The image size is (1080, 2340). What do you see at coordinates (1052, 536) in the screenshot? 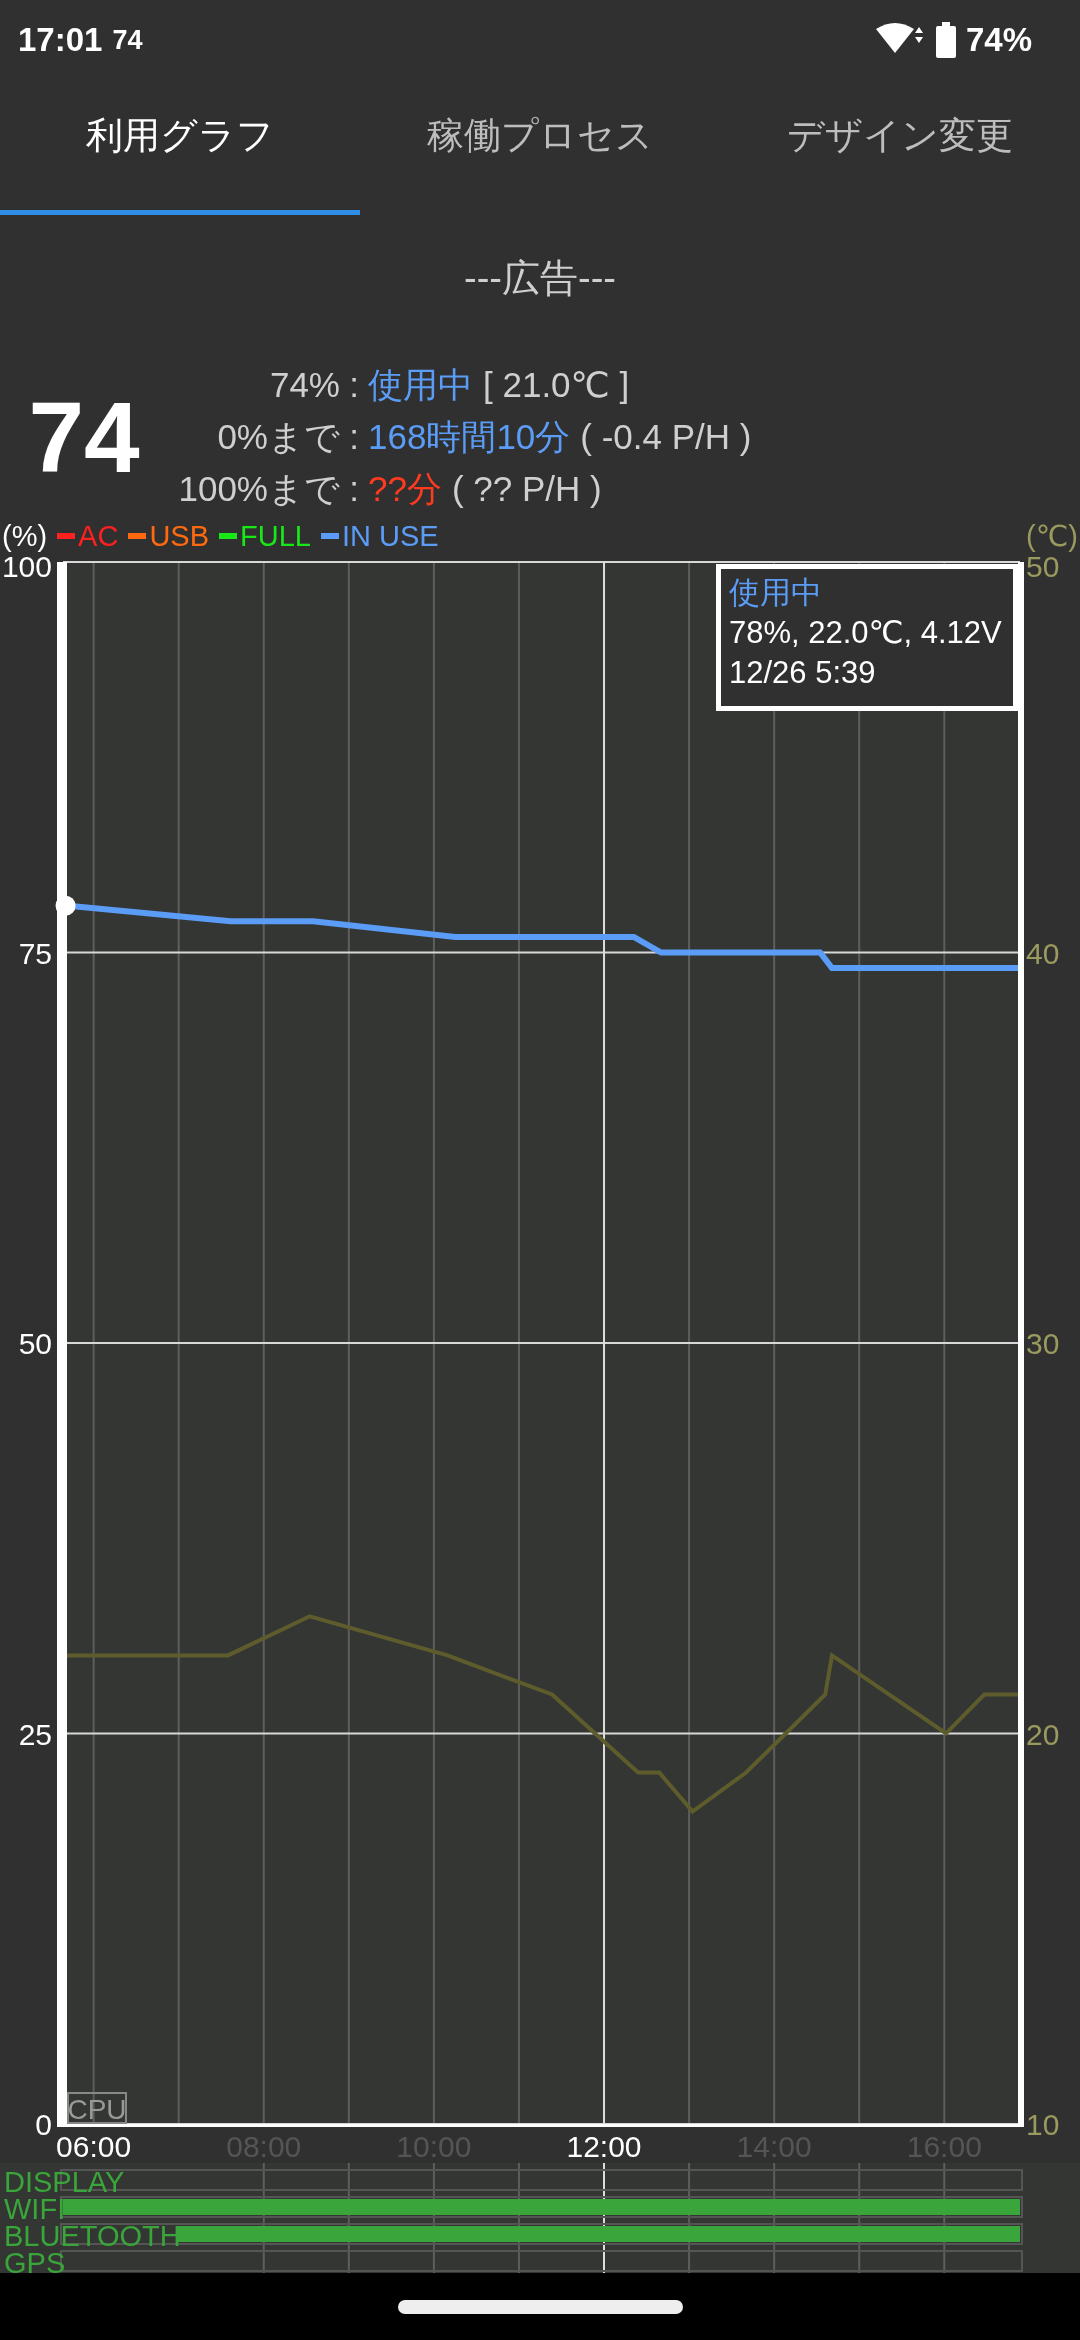
I see `axis-unit: (℃)` at bounding box center [1052, 536].